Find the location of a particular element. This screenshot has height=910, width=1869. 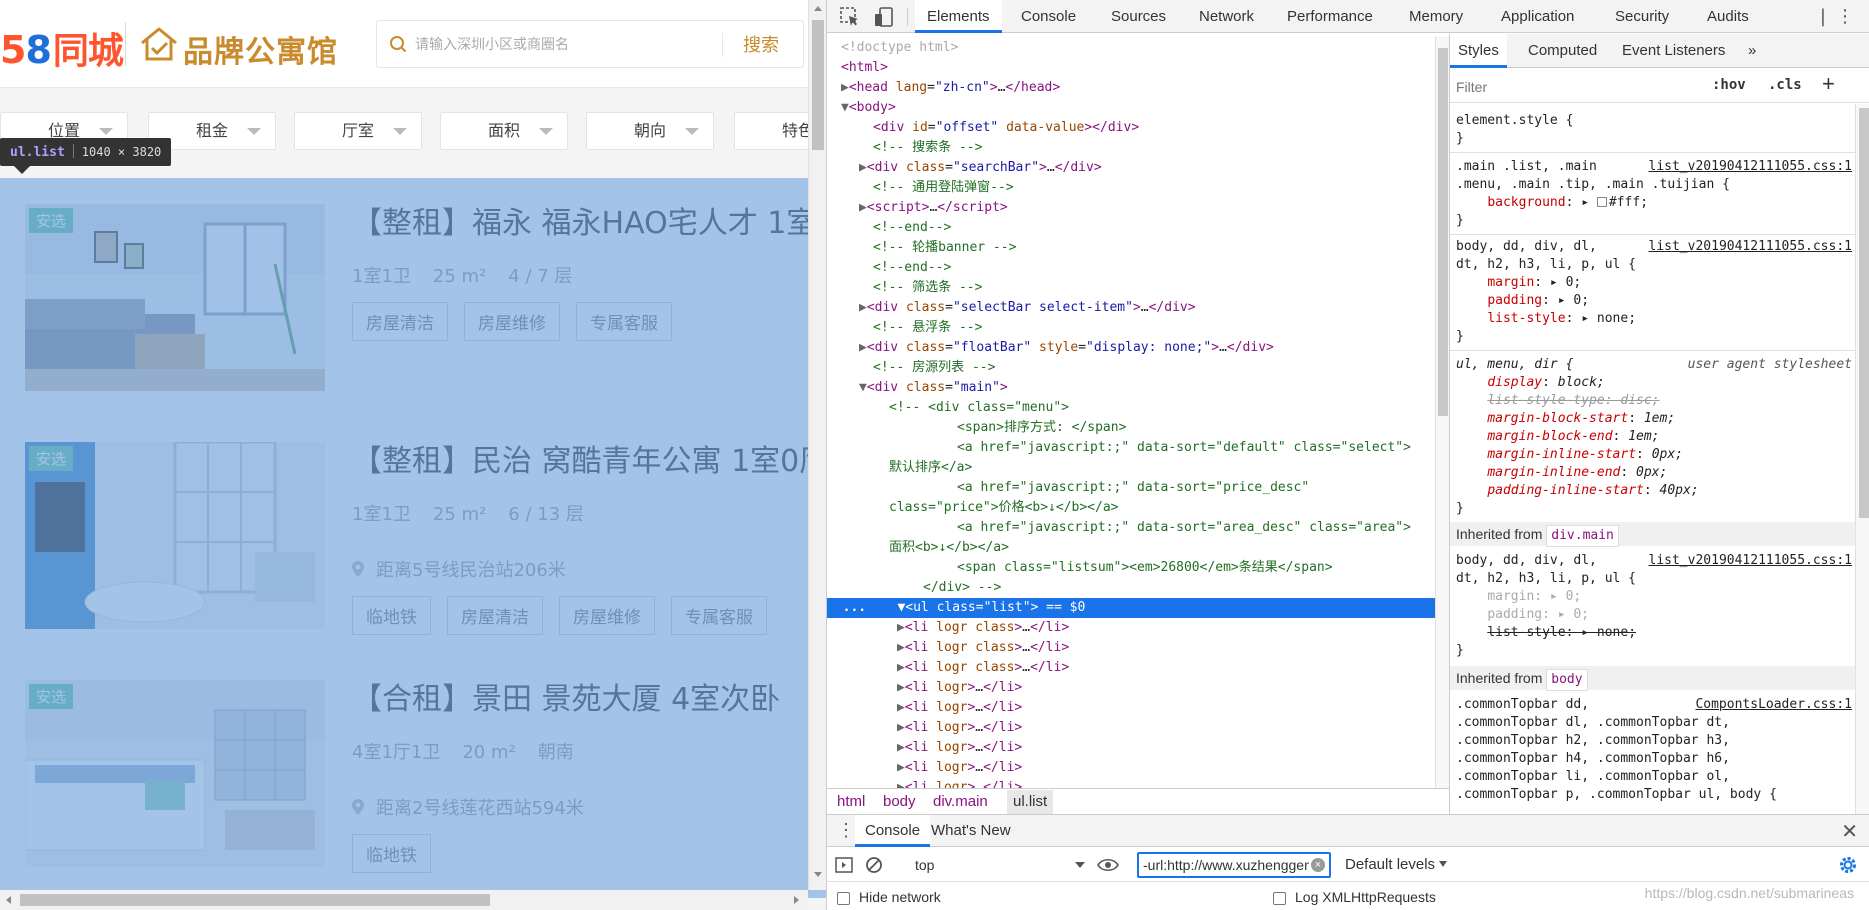

styles-filter-input is located at coordinates (1581, 87).